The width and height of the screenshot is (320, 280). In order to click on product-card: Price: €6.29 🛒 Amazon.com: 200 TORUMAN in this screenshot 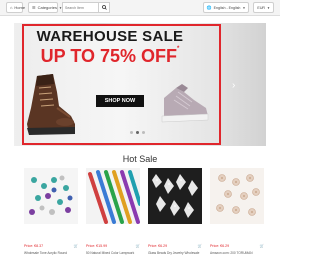, I will do `click(237, 224)`.